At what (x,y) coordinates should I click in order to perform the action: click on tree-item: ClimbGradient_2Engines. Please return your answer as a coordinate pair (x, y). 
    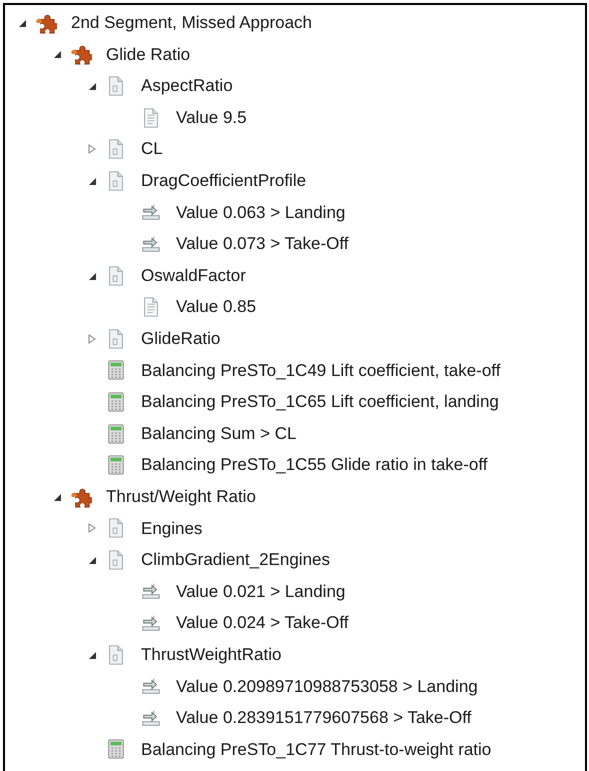
    Looking at the image, I should click on (235, 560).